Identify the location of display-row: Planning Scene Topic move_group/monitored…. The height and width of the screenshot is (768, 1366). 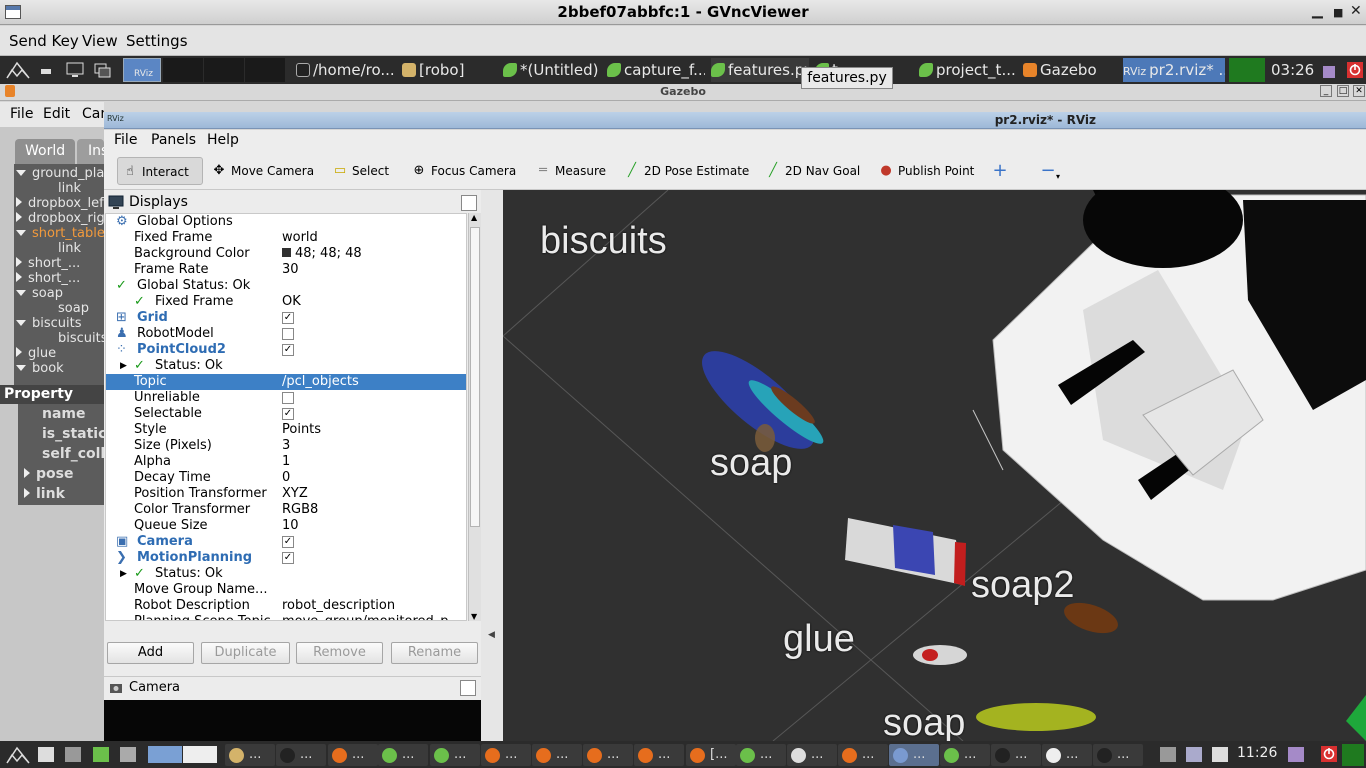
(286, 617).